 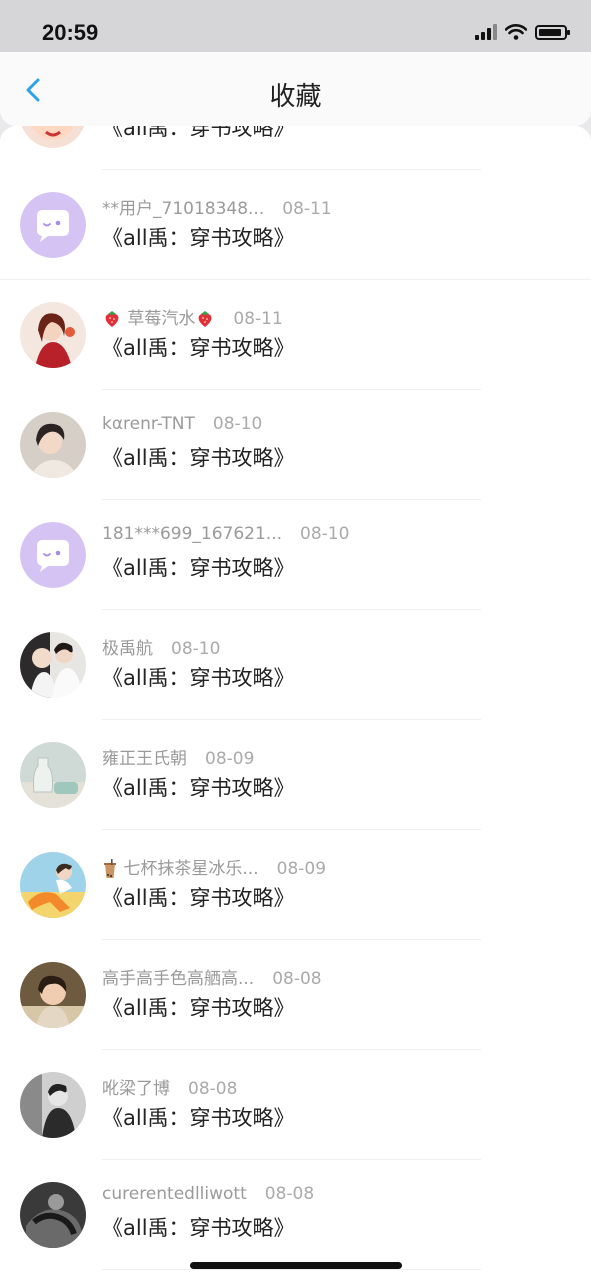 I want to click on item-meta: 高手高手色高舾高... 08-08, so click(x=212, y=976).